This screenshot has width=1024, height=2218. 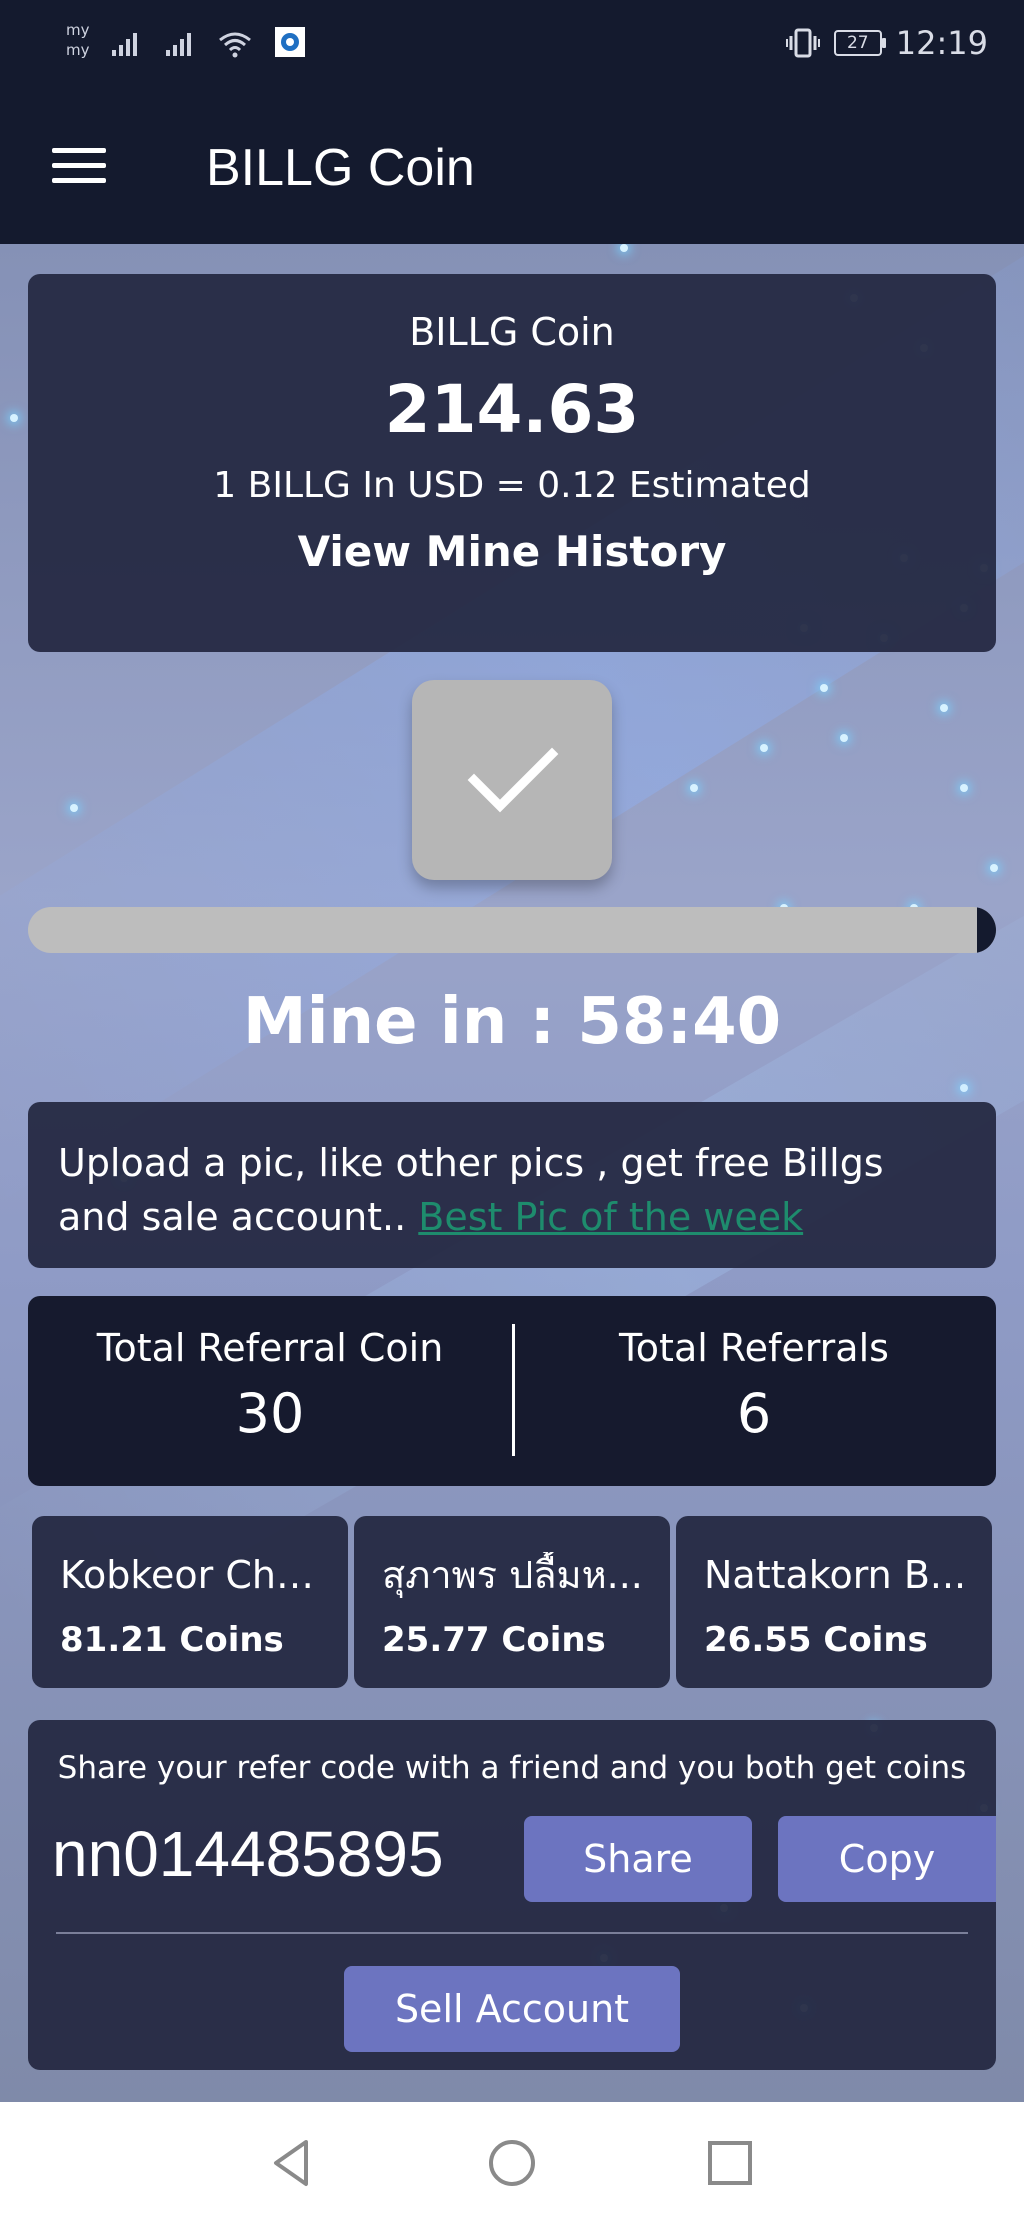 What do you see at coordinates (208, 42) in the screenshot?
I see `status-icons-left` at bounding box center [208, 42].